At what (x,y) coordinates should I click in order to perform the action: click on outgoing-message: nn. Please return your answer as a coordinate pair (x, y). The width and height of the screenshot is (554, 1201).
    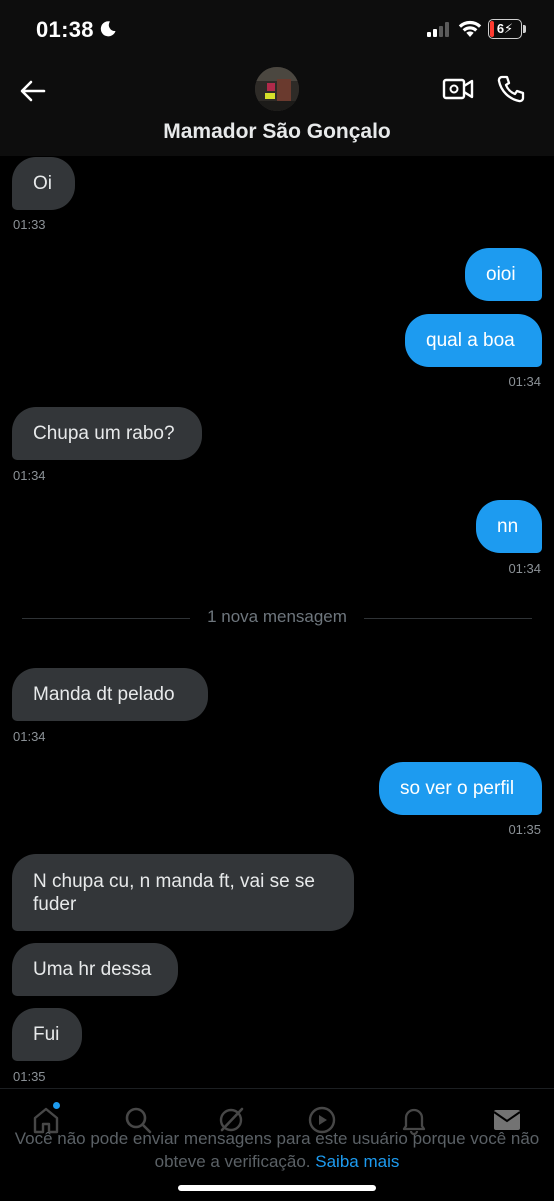
    Looking at the image, I should click on (509, 526).